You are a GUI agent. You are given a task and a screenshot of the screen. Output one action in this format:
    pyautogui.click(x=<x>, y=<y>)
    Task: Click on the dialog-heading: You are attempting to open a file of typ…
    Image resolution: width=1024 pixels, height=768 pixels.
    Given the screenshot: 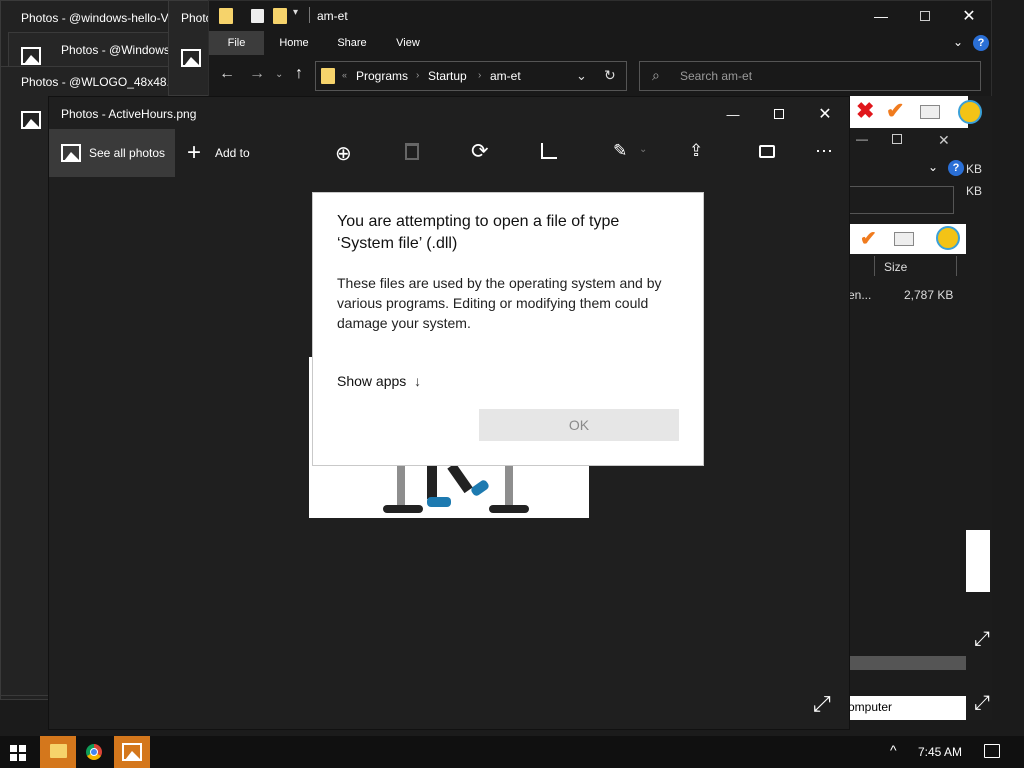 What is the action you would take?
    pyautogui.click(x=478, y=232)
    